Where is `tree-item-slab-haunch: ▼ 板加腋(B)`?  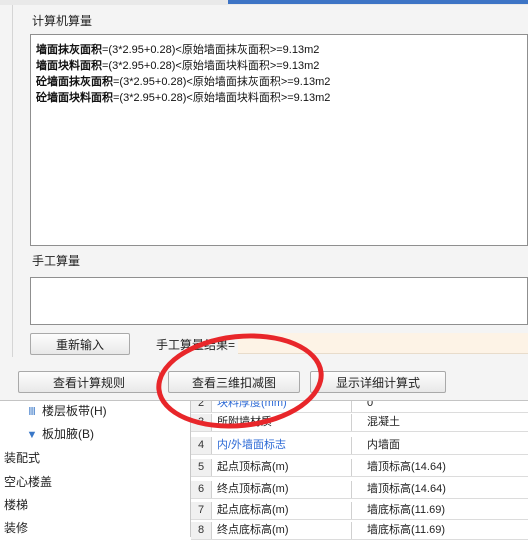
tree-item-slab-haunch: ▼ 板加腋(B) is located at coordinates (60, 434).